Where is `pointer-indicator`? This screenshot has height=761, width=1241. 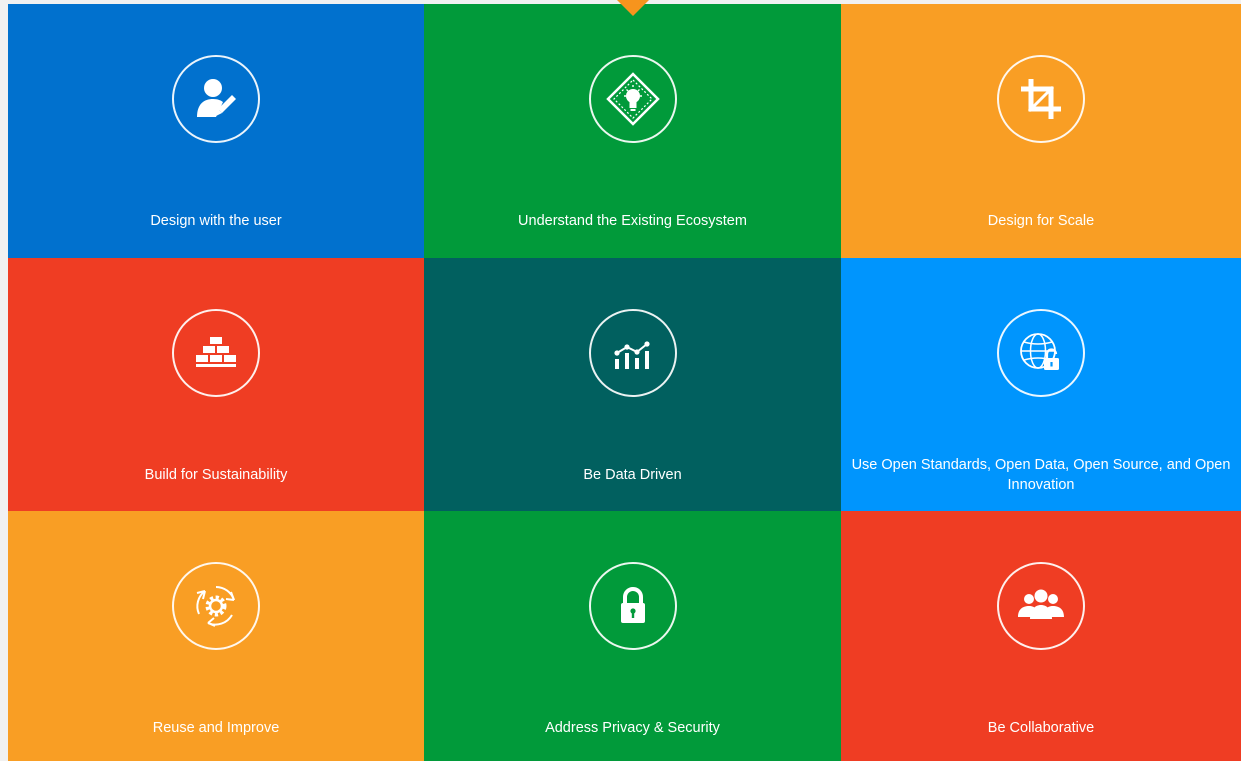
pointer-indicator is located at coordinates (633, 8).